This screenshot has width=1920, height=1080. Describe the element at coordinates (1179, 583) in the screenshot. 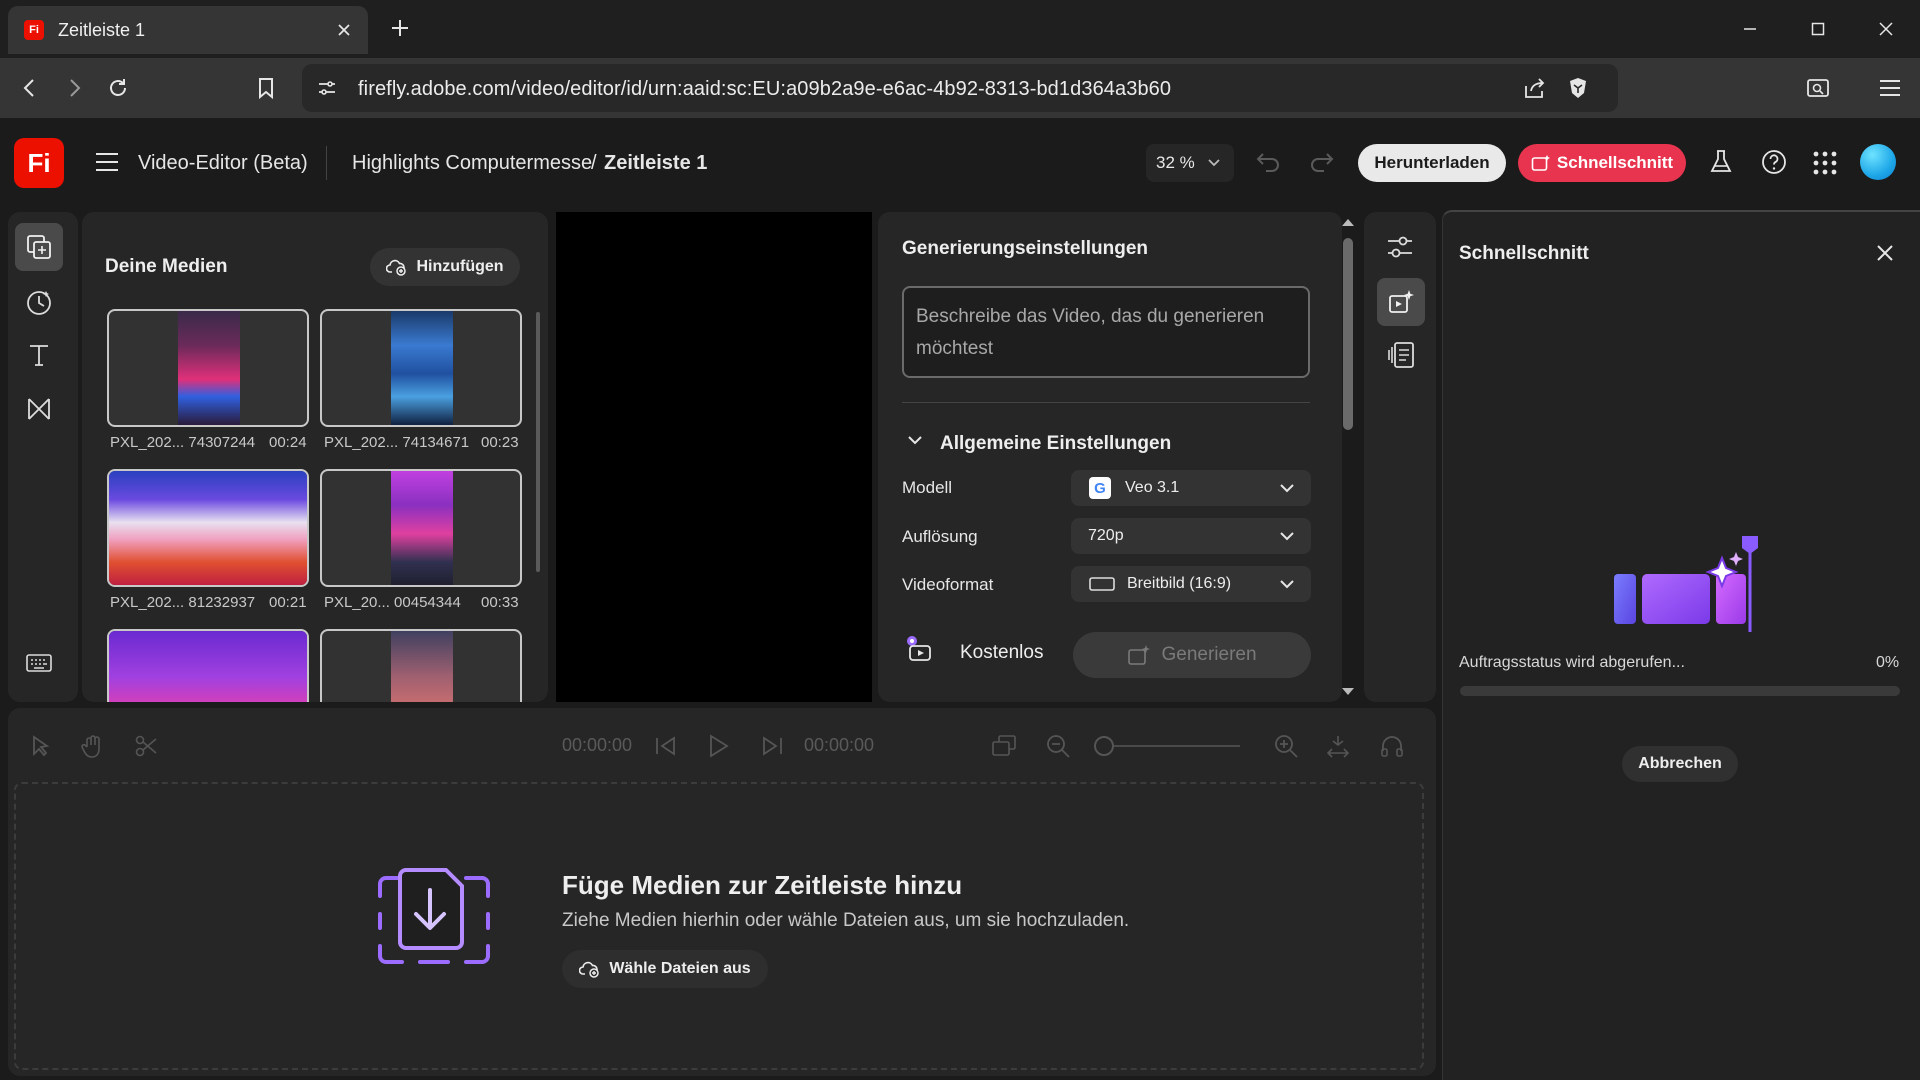

I see `video-format-value: Breitbild (16:9)` at that location.